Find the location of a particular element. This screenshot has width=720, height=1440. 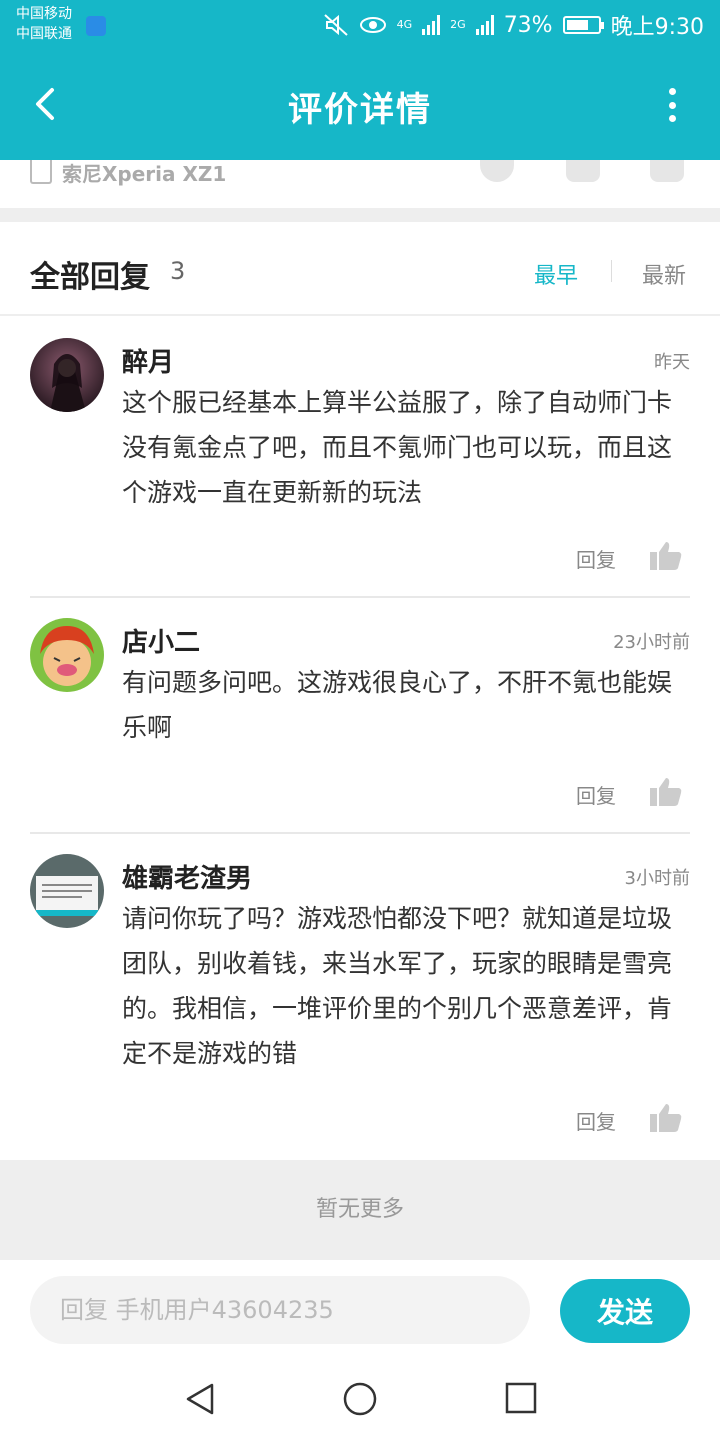

replies-title: 全部回复 is located at coordinates (90, 277).